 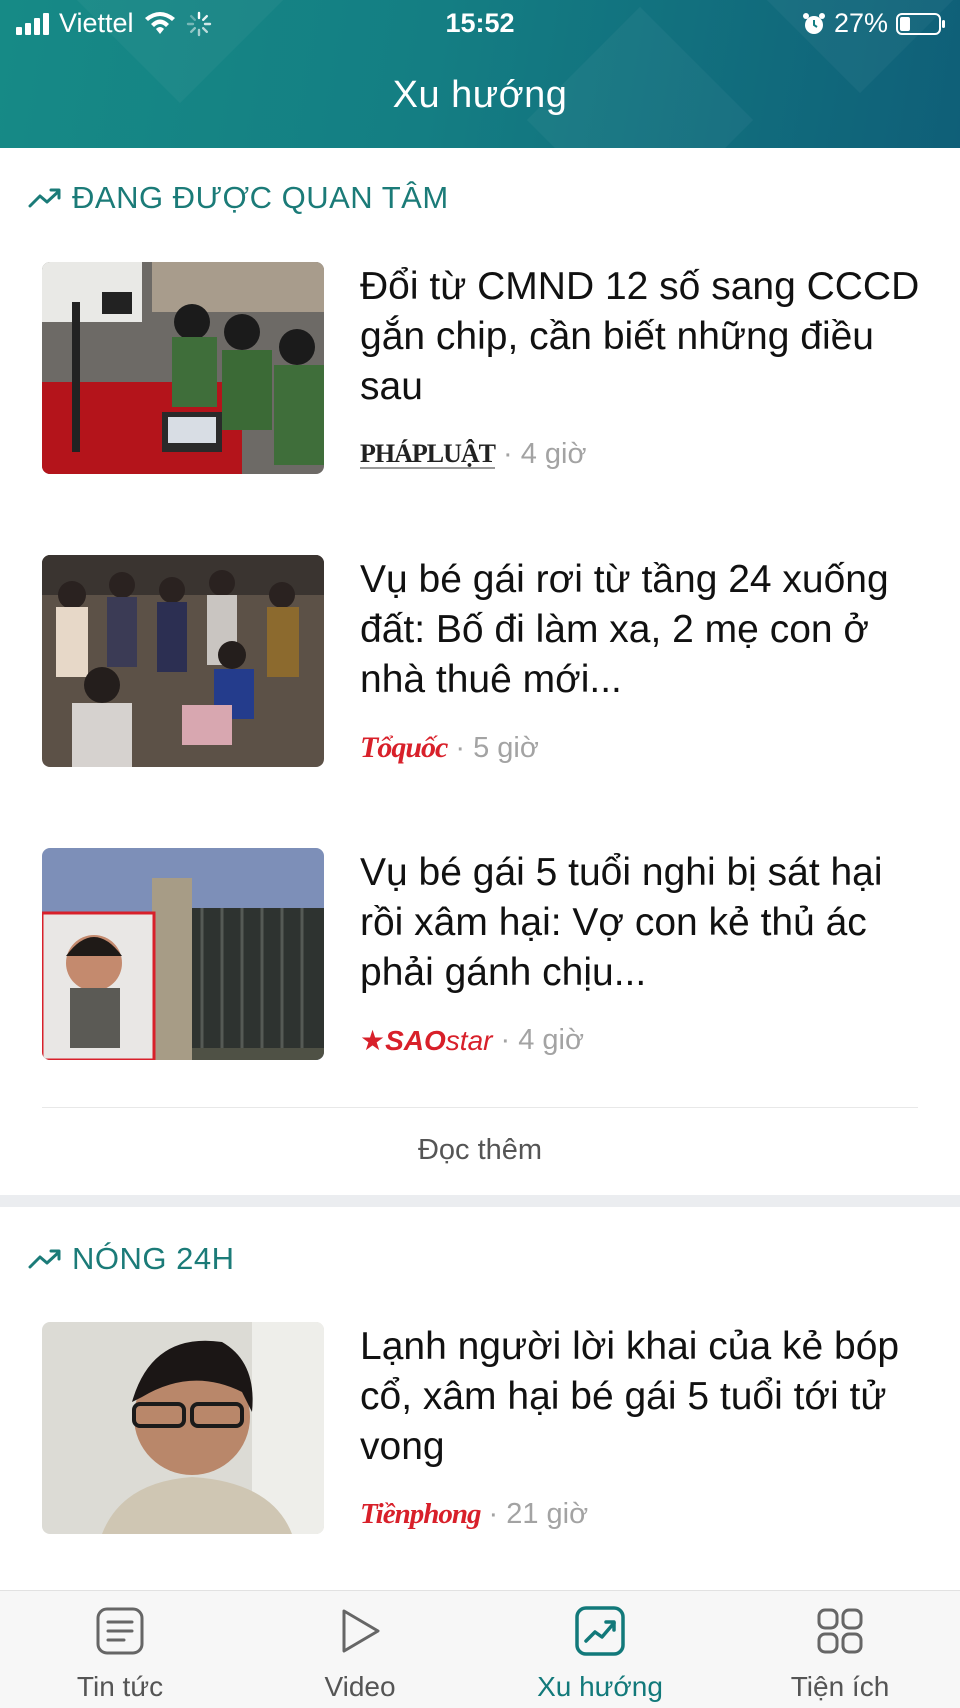 I want to click on tab-utilities: Tiện ích, so click(x=840, y=1649).